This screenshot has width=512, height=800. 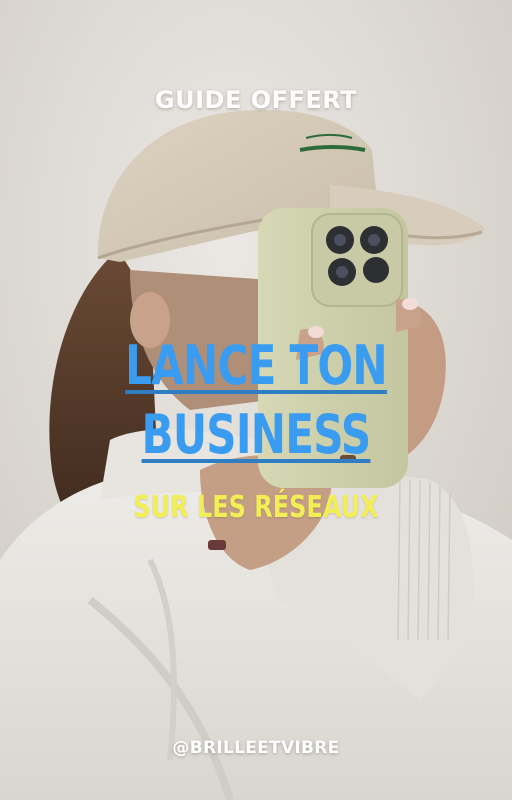 What do you see at coordinates (256, 748) in the screenshot?
I see `social-handle: @BRILLEETVIBRE` at bounding box center [256, 748].